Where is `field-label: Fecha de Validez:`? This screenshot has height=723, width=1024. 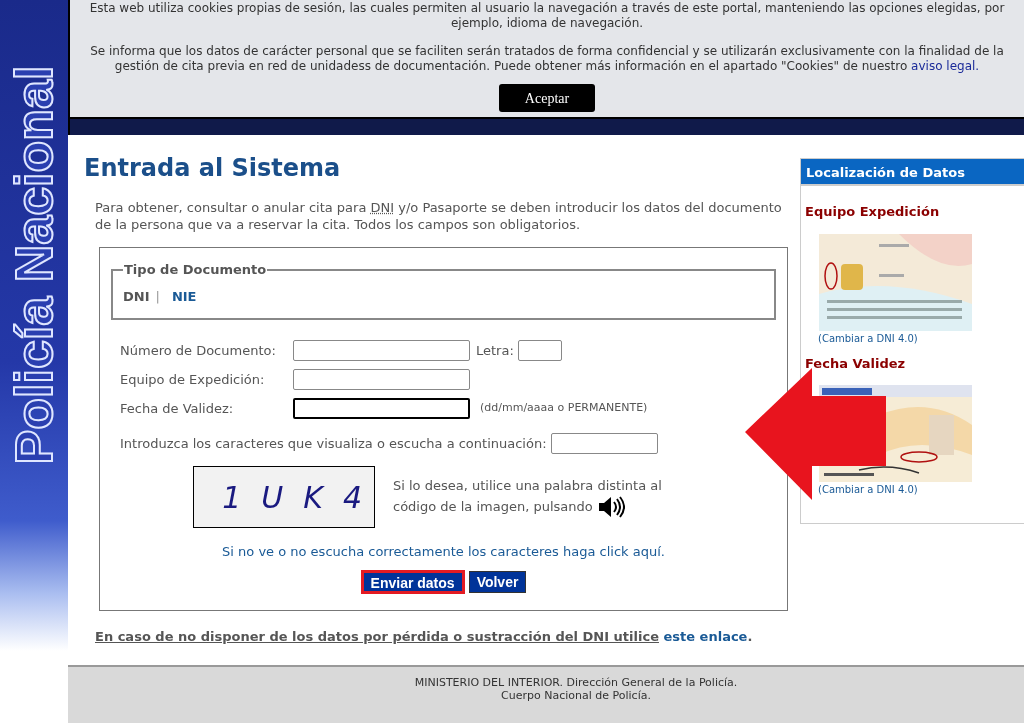 field-label: Fecha de Validez: is located at coordinates (177, 408).